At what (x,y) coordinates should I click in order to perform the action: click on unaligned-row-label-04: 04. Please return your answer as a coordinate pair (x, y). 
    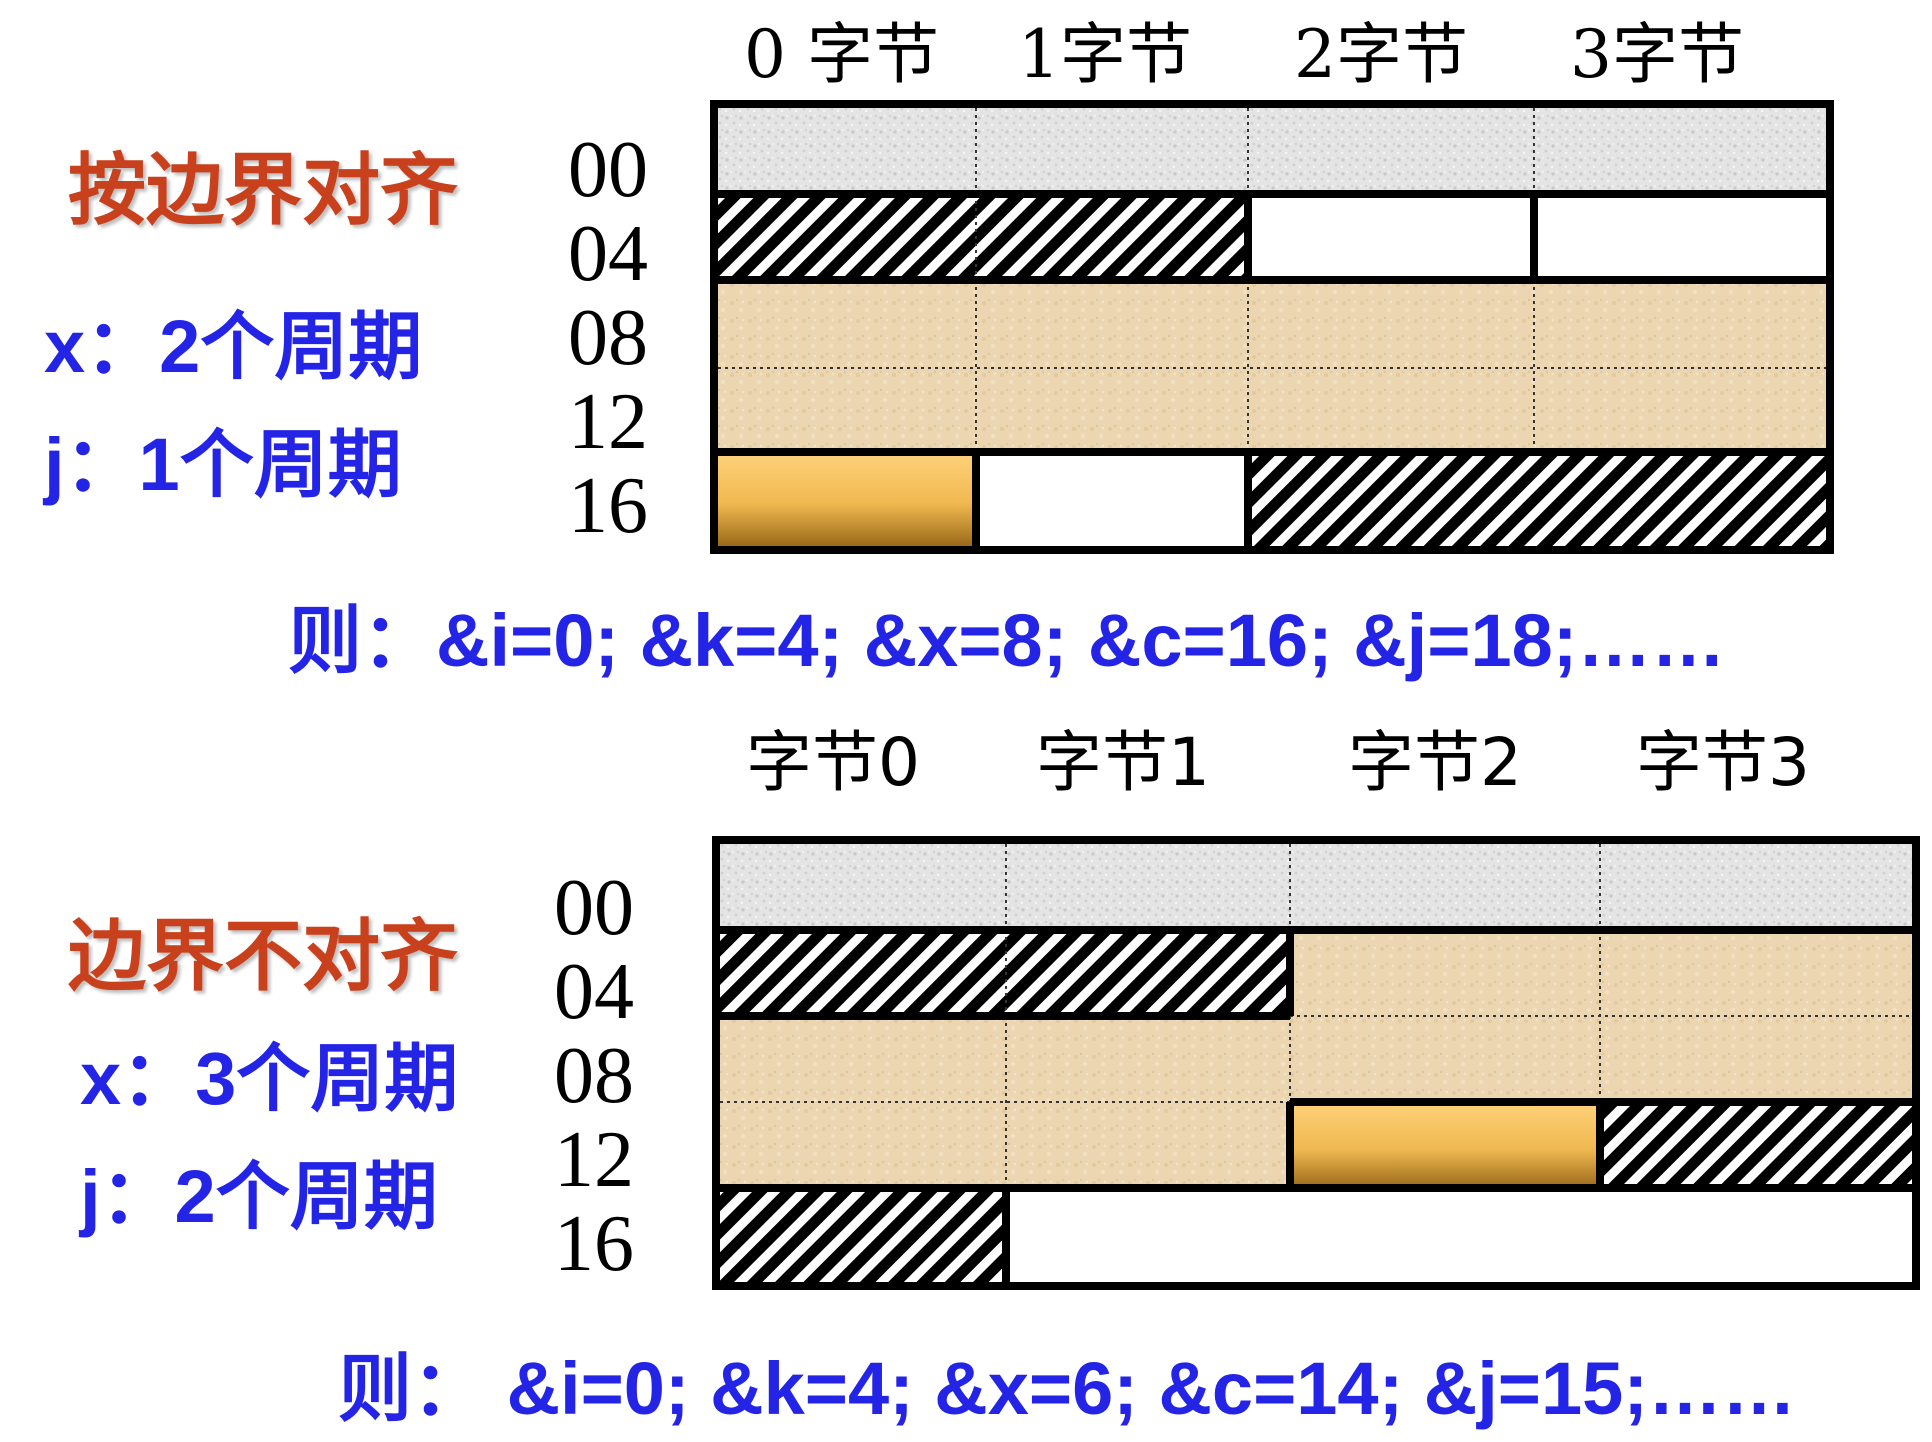
    Looking at the image, I should click on (594, 992).